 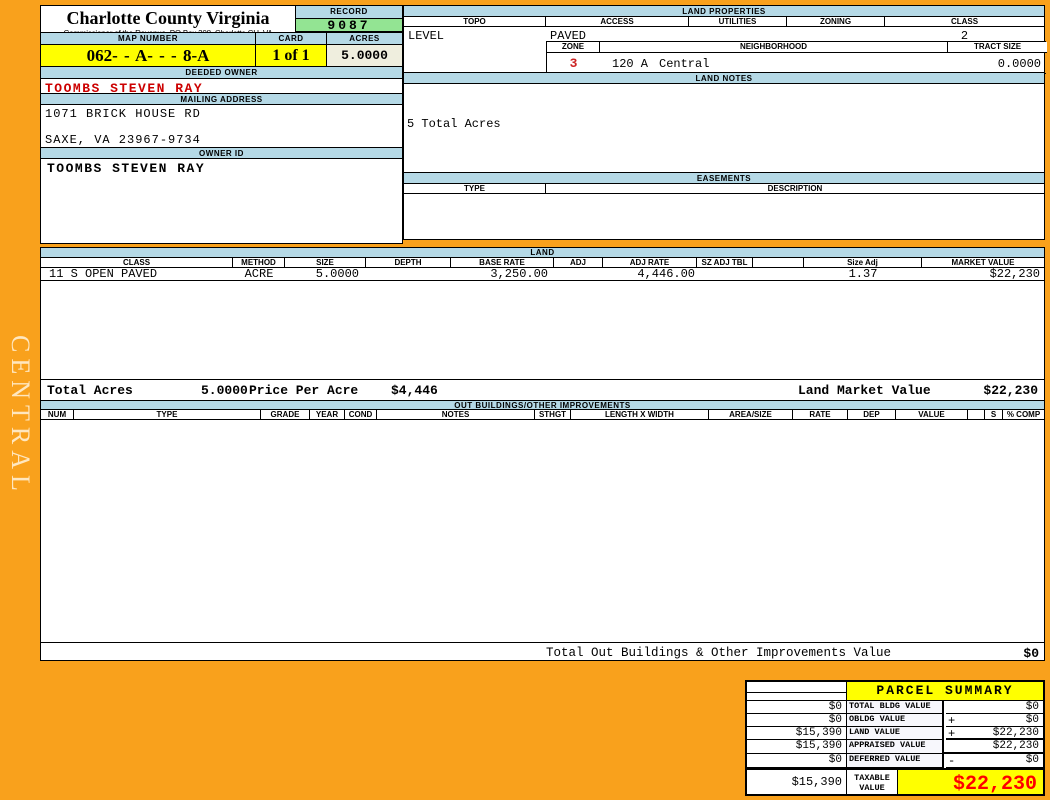 What do you see at coordinates (863, 262) in the screenshot?
I see `land-col-size-adj: Size Adj` at bounding box center [863, 262].